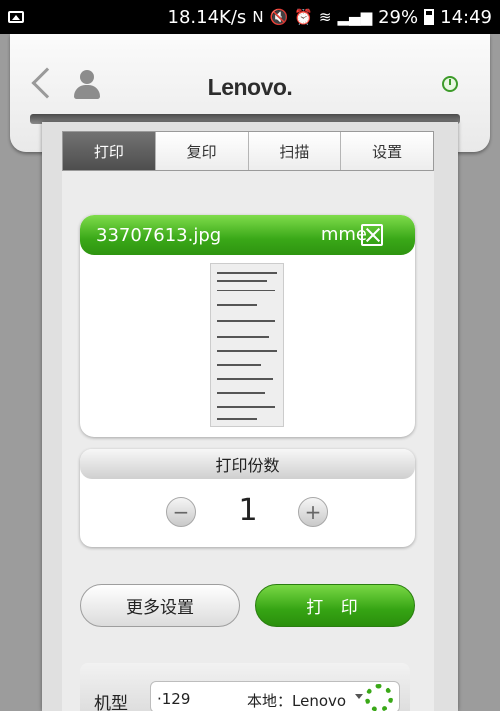 Image resolution: width=500 pixels, height=711 pixels. What do you see at coordinates (294, 151) in the screenshot?
I see `tab-scan: 扫描` at bounding box center [294, 151].